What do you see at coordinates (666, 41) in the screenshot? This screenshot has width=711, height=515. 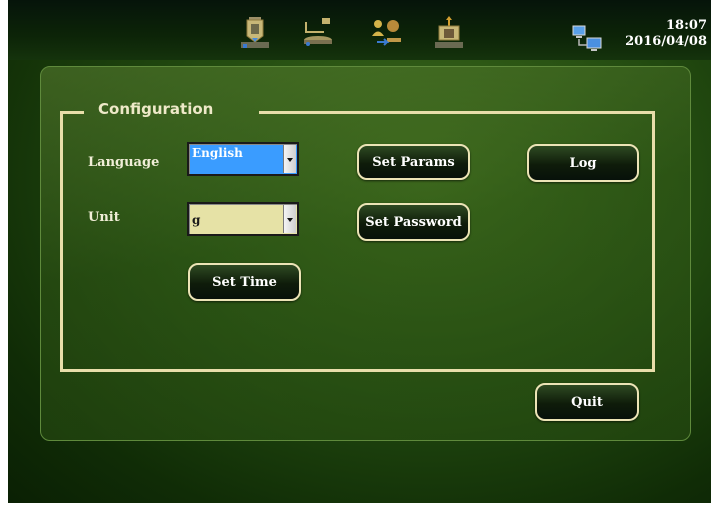 I see `clock-date: 2016/04/08` at bounding box center [666, 41].